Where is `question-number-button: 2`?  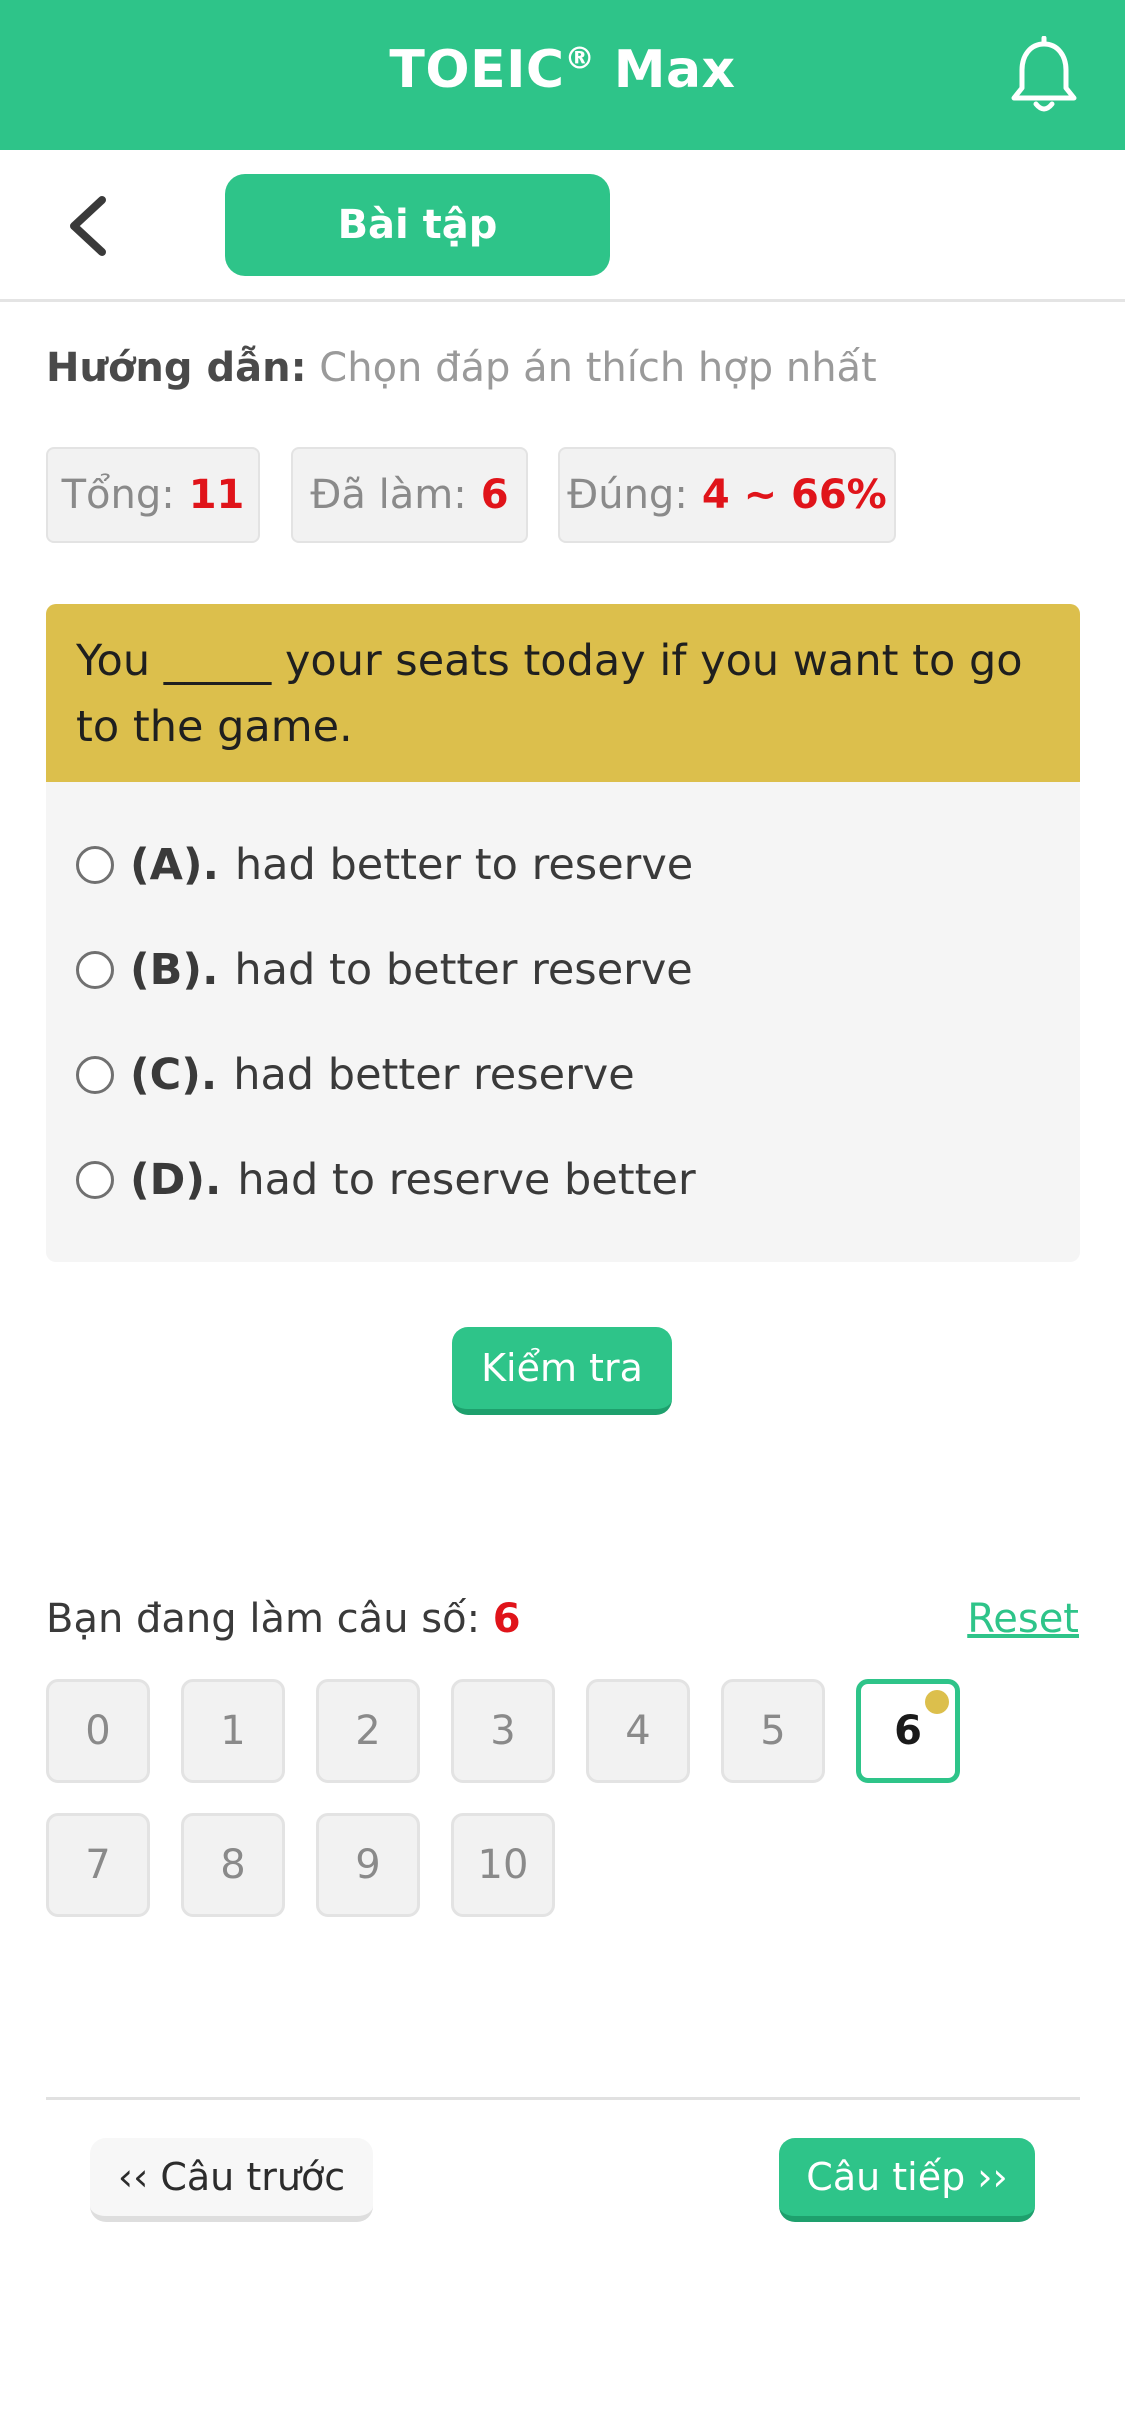 question-number-button: 2 is located at coordinates (368, 1731).